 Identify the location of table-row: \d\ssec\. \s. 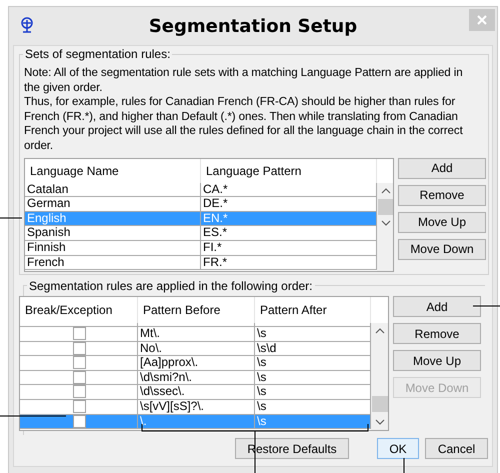
(195, 392).